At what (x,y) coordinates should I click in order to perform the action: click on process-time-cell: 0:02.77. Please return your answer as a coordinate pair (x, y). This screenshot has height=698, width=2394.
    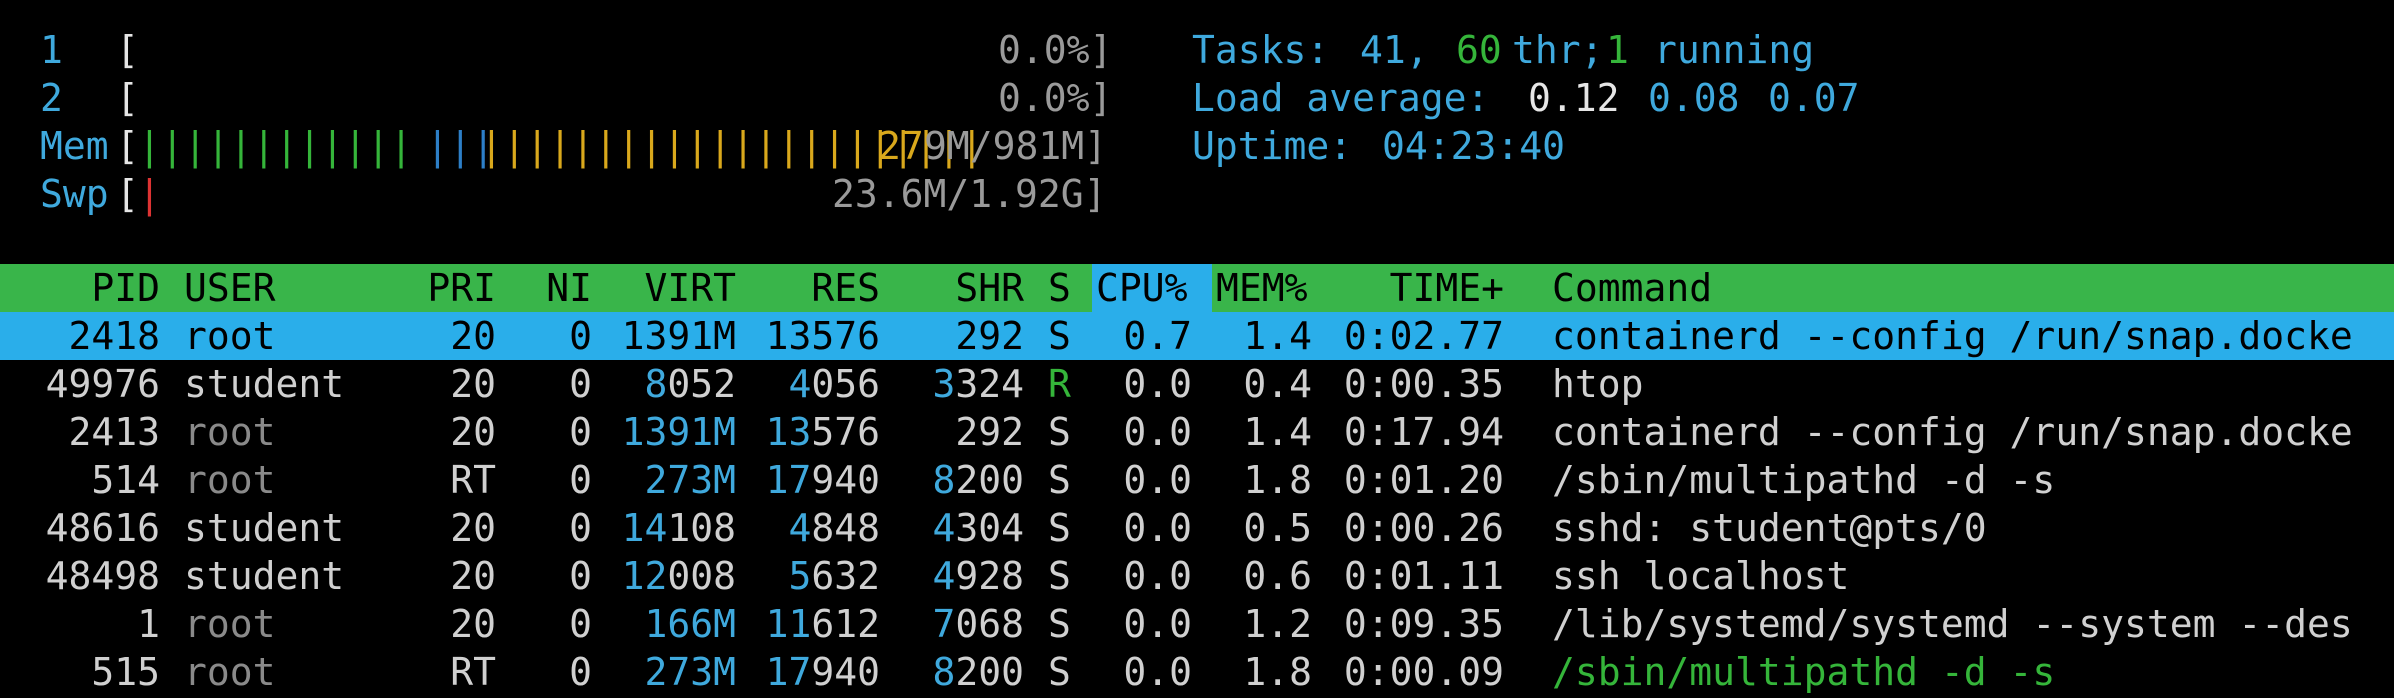
    Looking at the image, I should click on (1423, 336).